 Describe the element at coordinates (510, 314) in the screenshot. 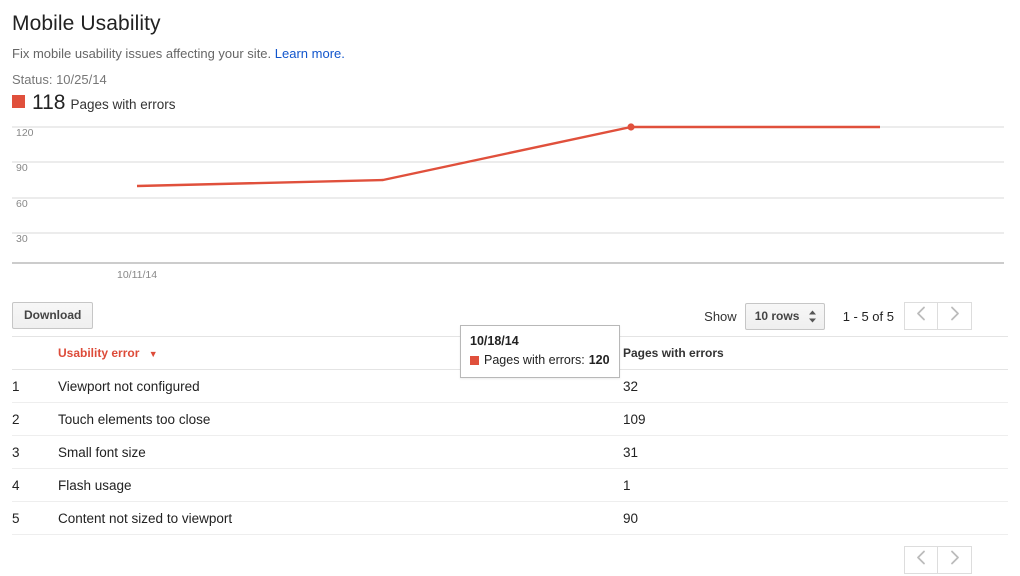

I see `table-toolbar: Download Show 10 rows 1 - 5 of 5` at that location.